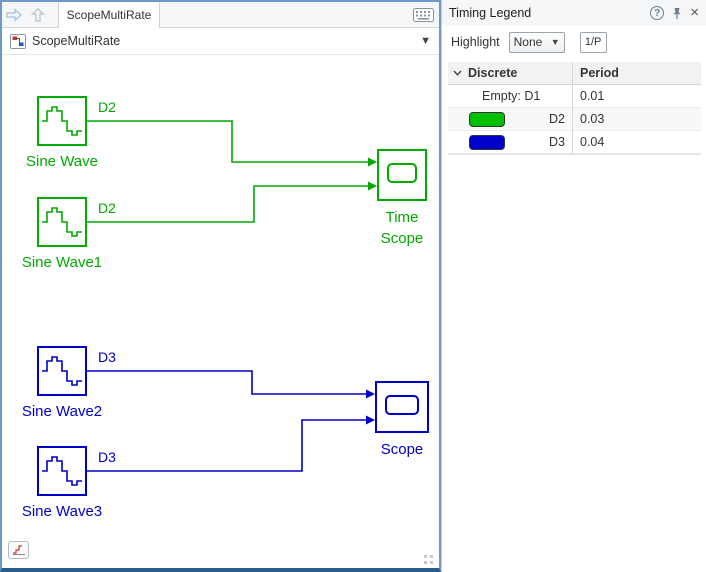 The height and width of the screenshot is (572, 706). I want to click on highlight-label: Highlight, so click(475, 42).